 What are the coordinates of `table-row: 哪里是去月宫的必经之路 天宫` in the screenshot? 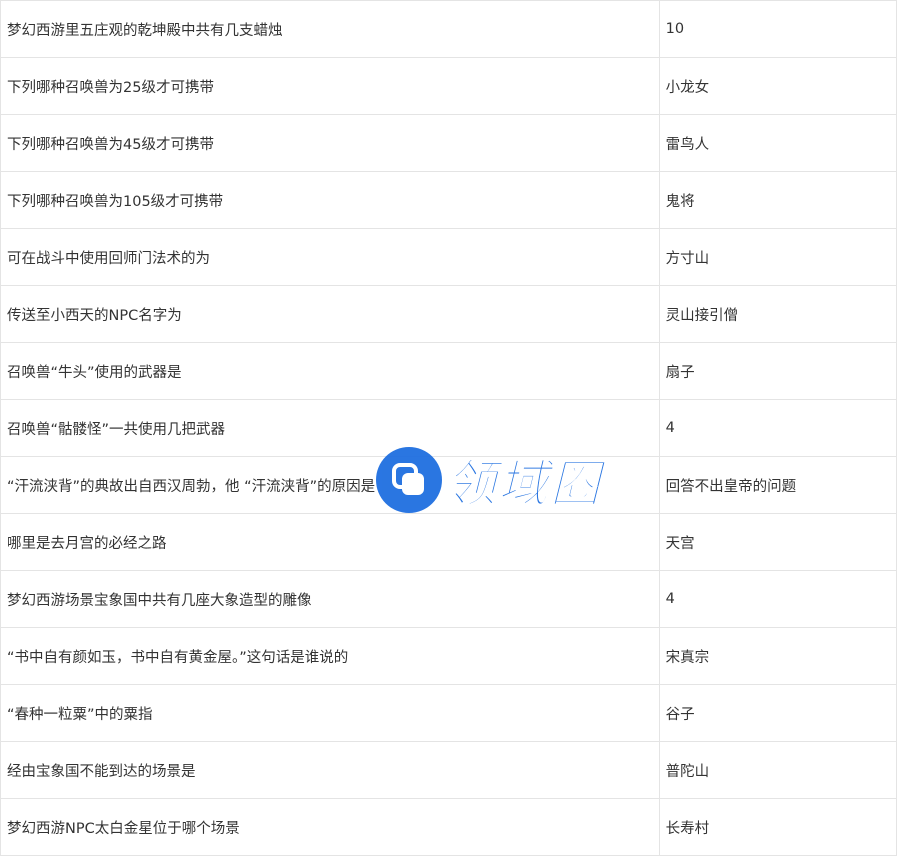 It's located at (449, 542).